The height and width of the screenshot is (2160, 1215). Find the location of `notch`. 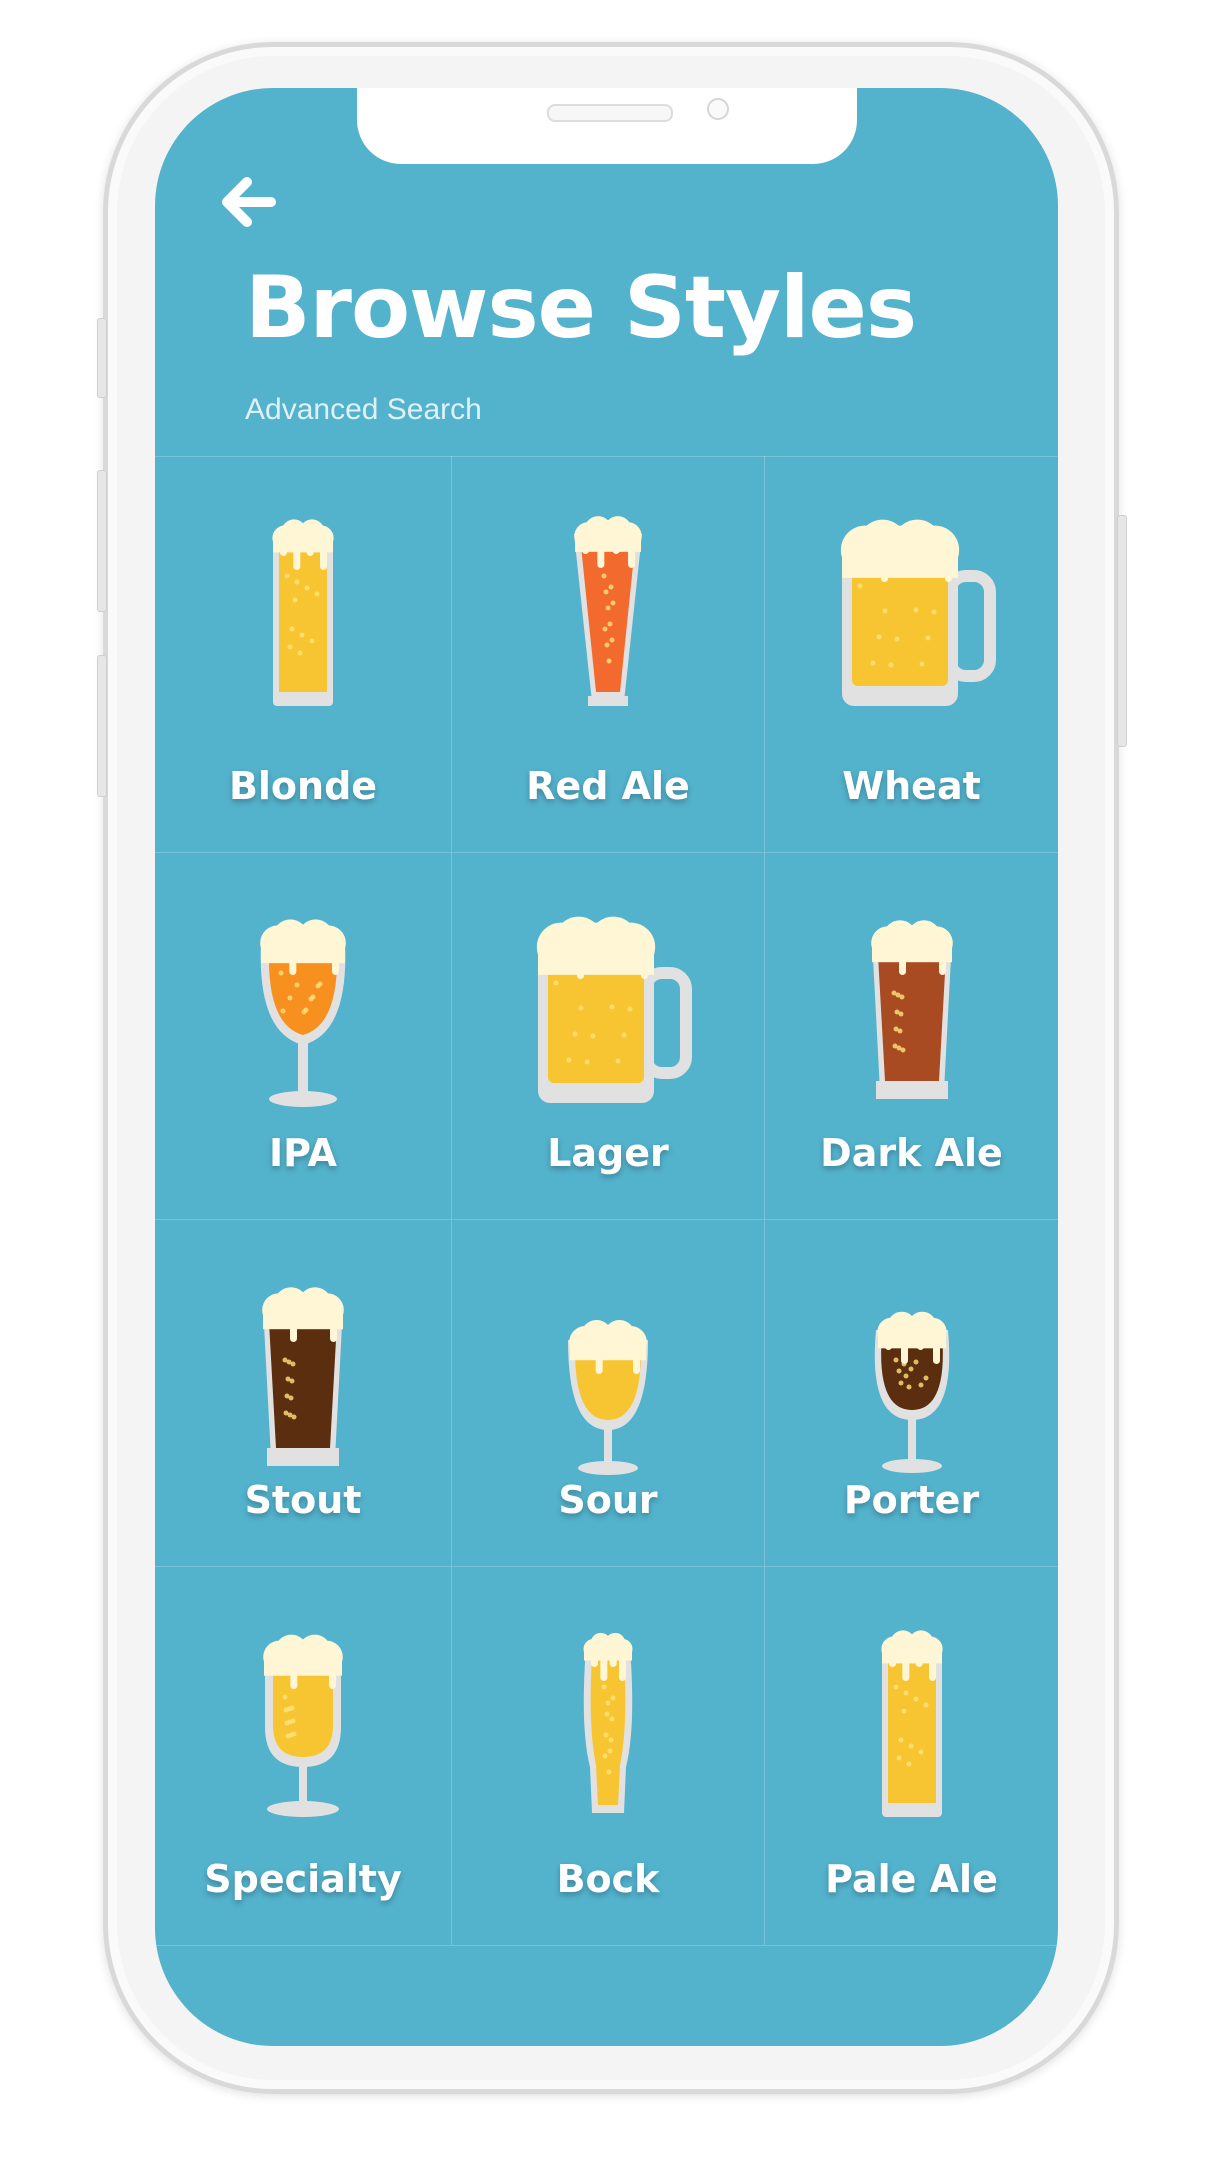

notch is located at coordinates (607, 126).